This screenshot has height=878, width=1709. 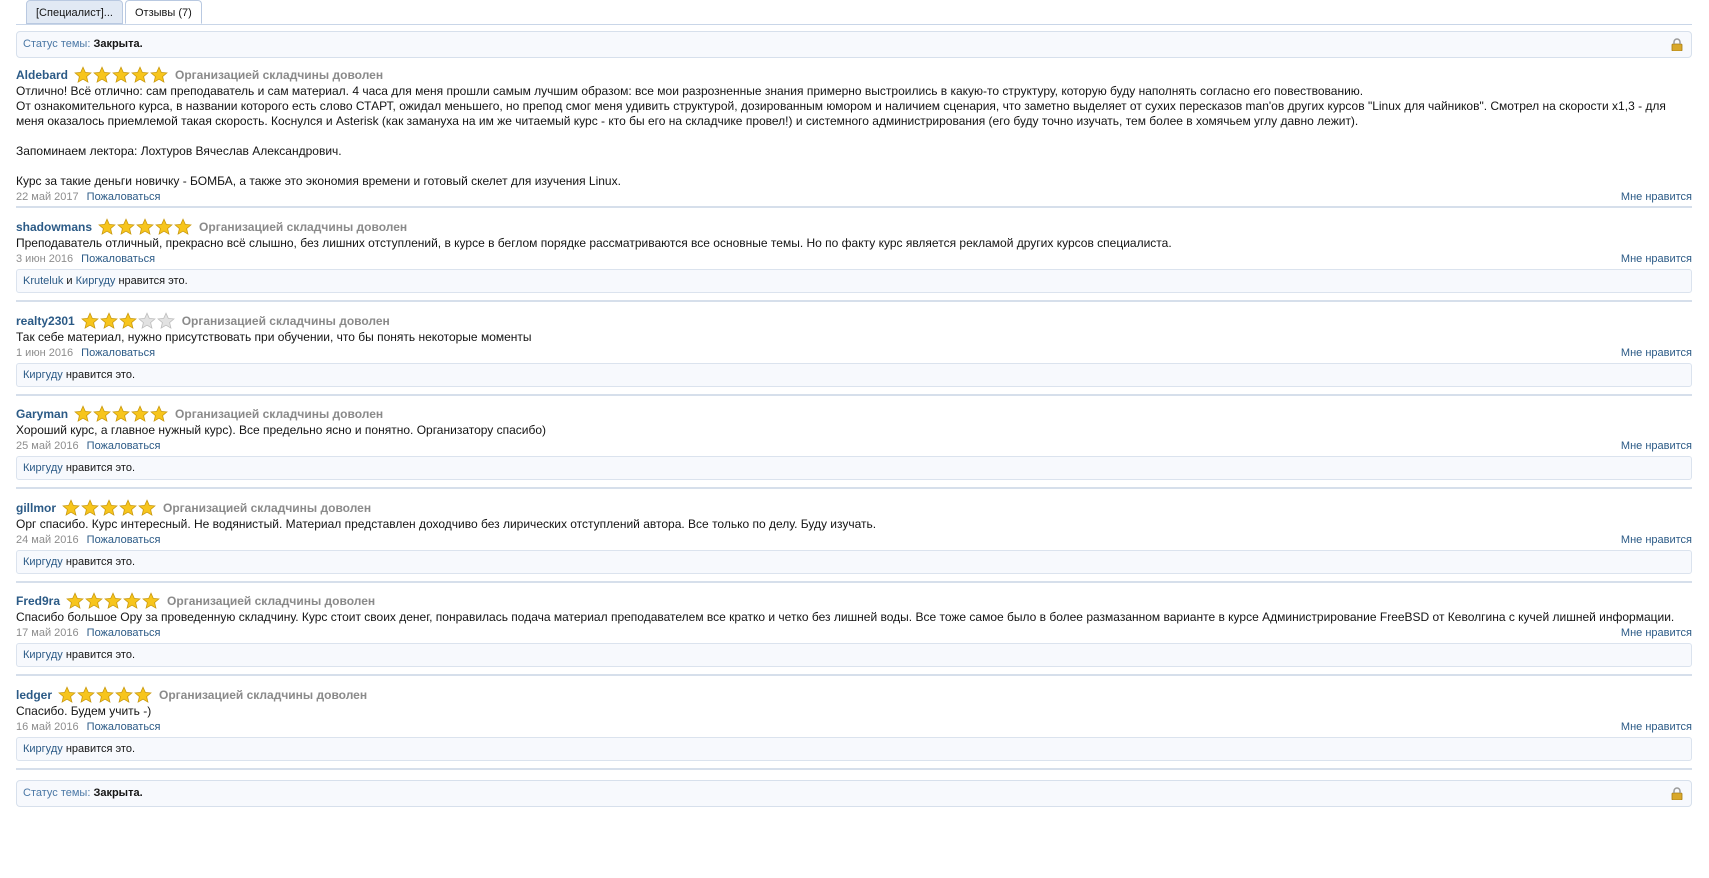 What do you see at coordinates (54, 227) in the screenshot?
I see `review-author-link: shadowmans` at bounding box center [54, 227].